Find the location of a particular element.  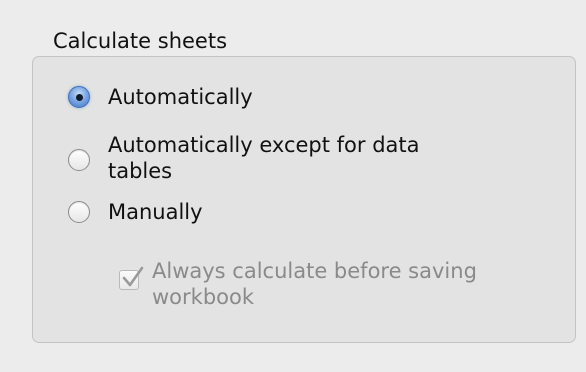

calculate-sheets-title: Calculate sheets is located at coordinates (140, 41).